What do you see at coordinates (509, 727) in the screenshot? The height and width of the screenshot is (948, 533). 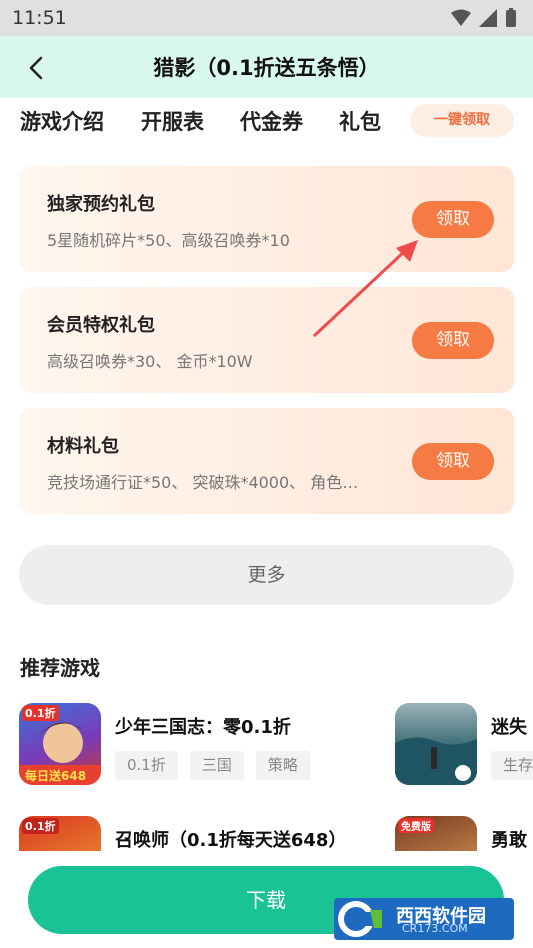 I see `game-name: 迷失` at bounding box center [509, 727].